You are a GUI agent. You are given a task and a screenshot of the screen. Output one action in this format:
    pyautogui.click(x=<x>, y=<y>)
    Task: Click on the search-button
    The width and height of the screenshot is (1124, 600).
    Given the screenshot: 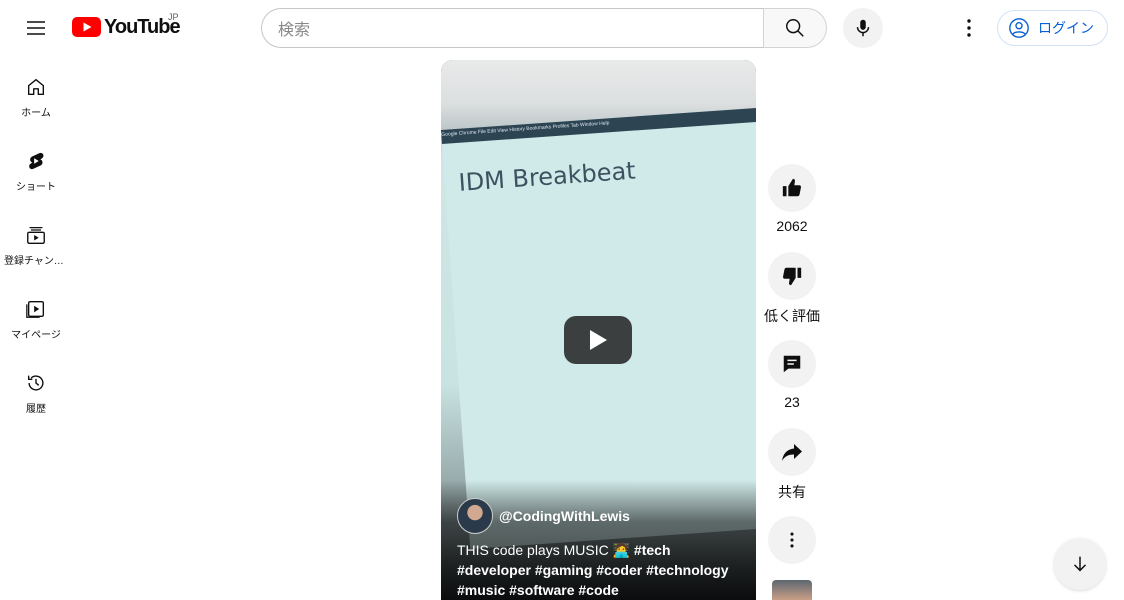 What is the action you would take?
    pyautogui.click(x=795, y=28)
    